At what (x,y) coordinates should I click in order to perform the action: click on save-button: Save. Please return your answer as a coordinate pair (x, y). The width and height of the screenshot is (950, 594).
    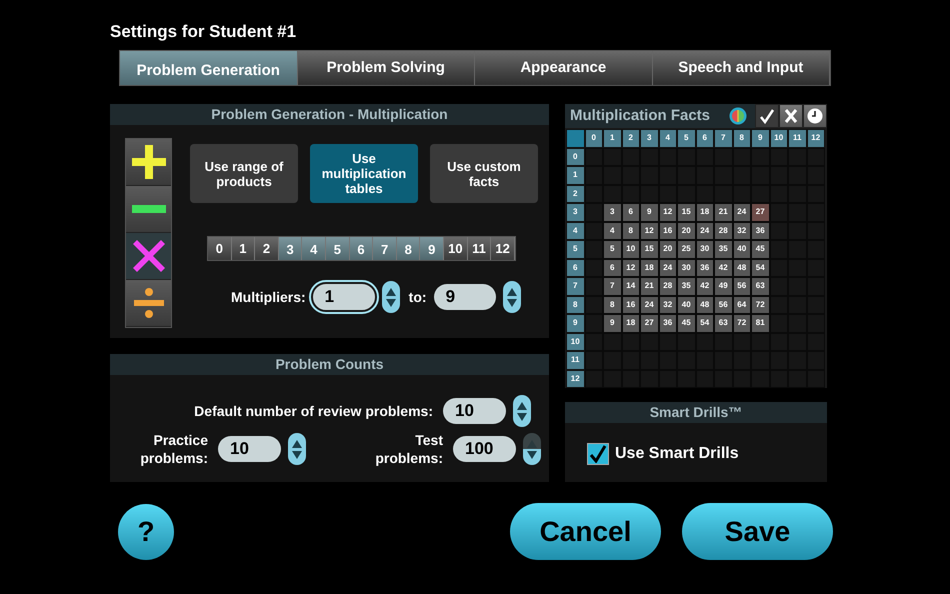
    Looking at the image, I should click on (757, 531).